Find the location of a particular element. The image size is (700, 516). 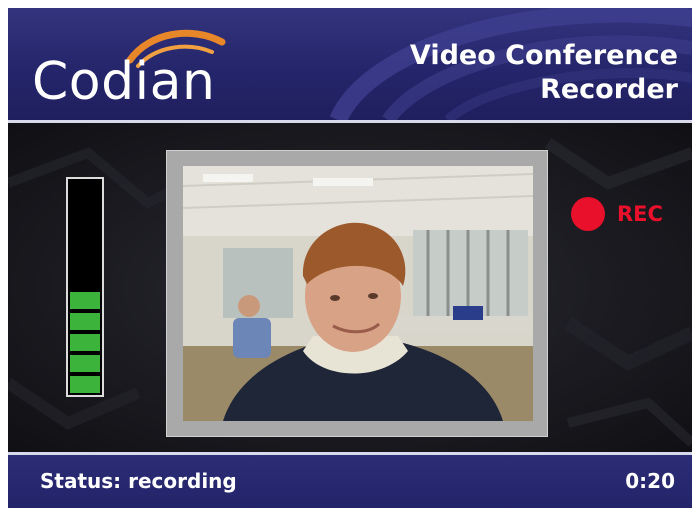

elapsed-time: 0:20 is located at coordinates (650, 481).